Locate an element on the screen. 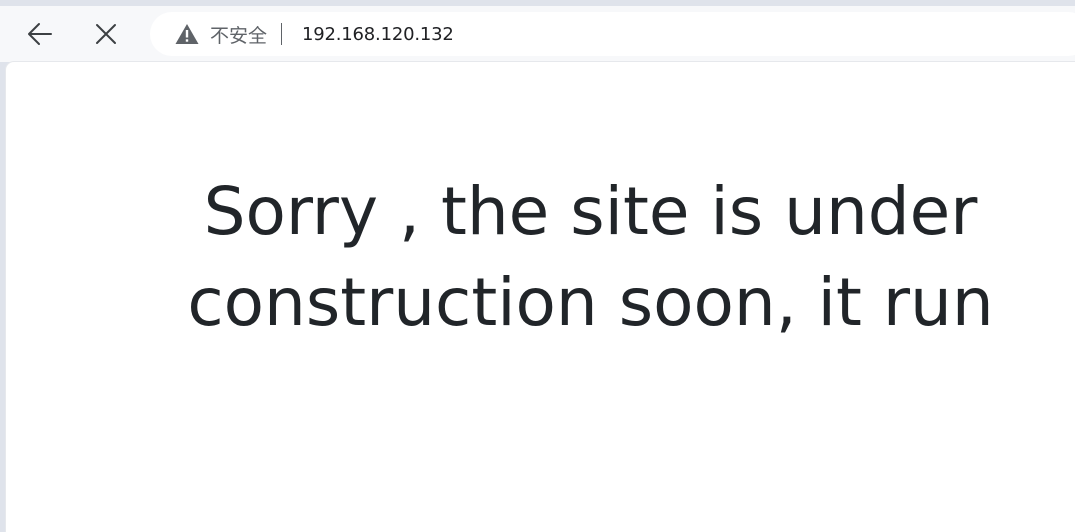  close-icon is located at coordinates (106, 34).